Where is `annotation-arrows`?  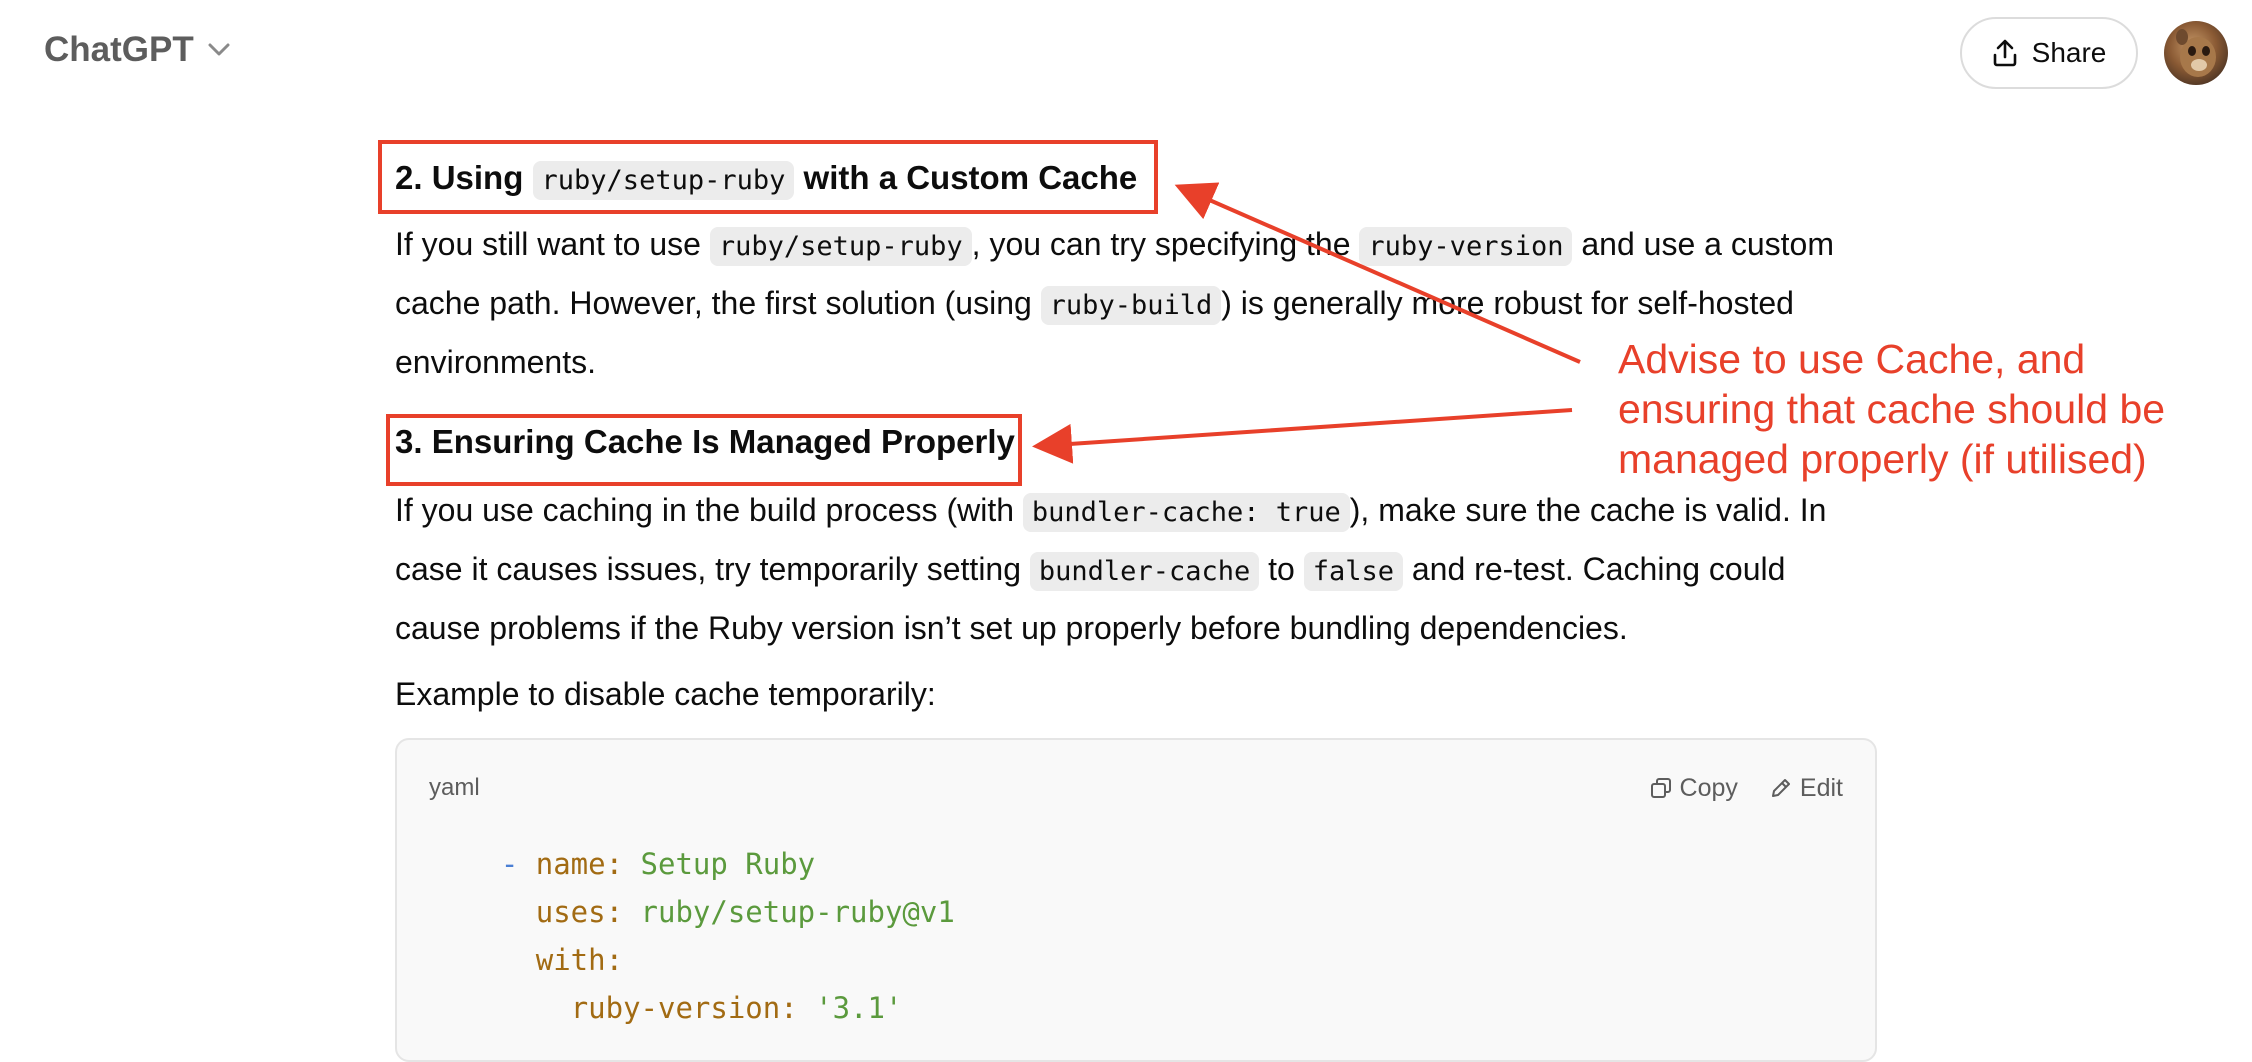 annotation-arrows is located at coordinates (1306, 323).